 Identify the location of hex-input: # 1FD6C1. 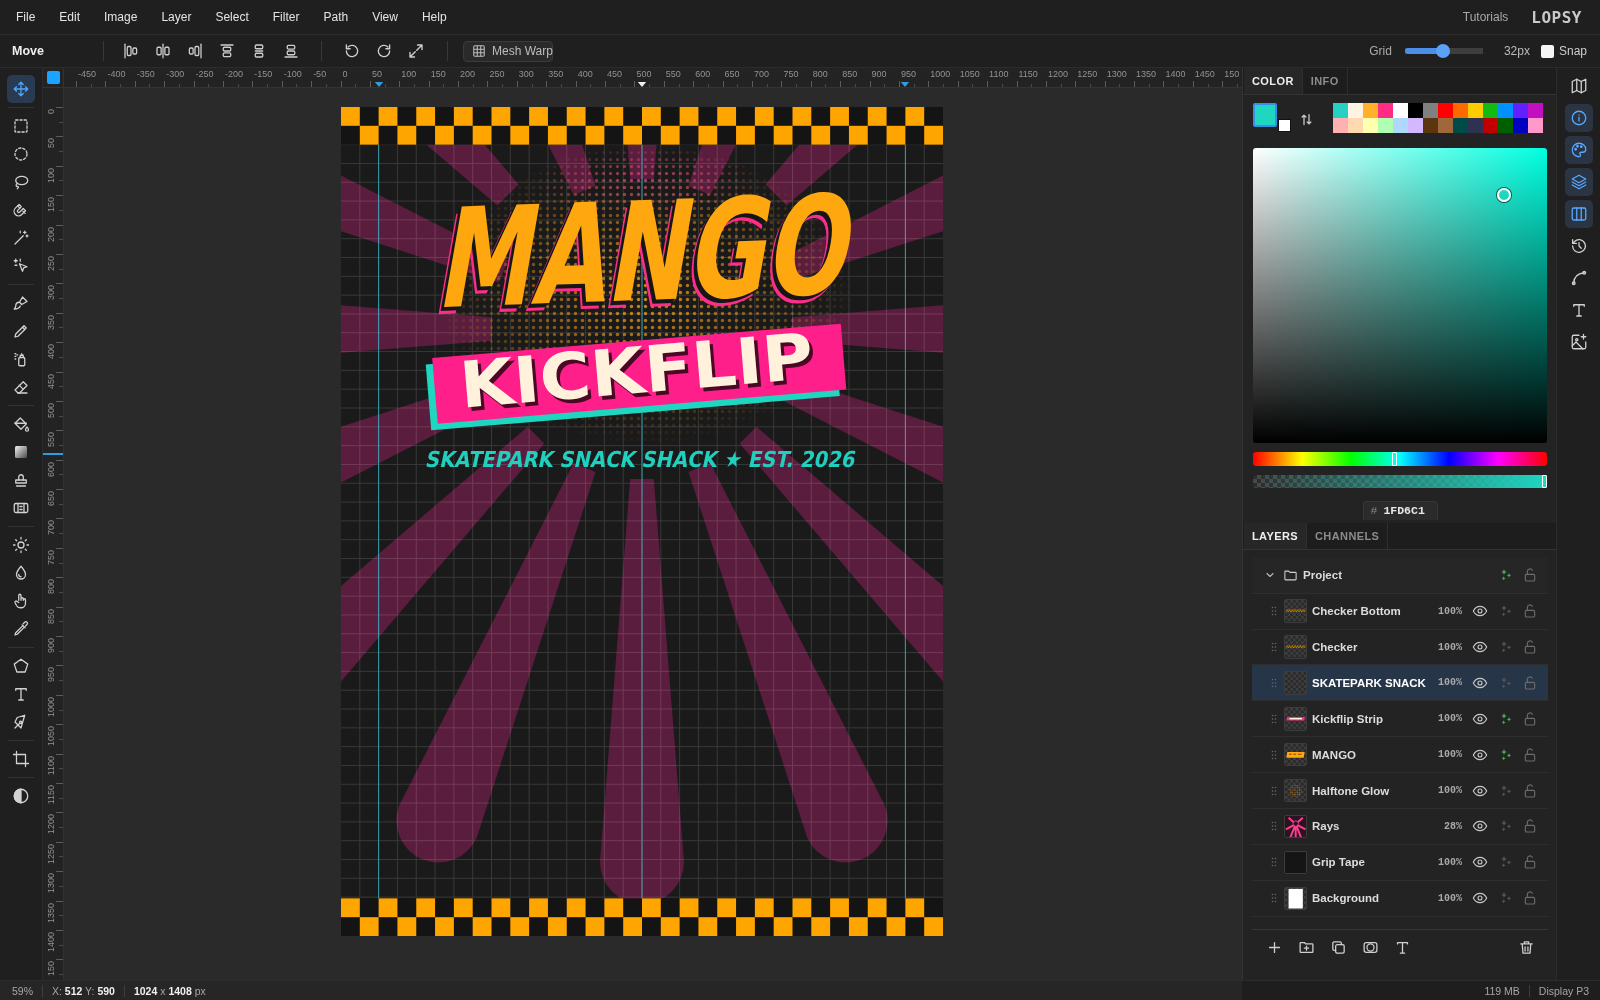
(1400, 510).